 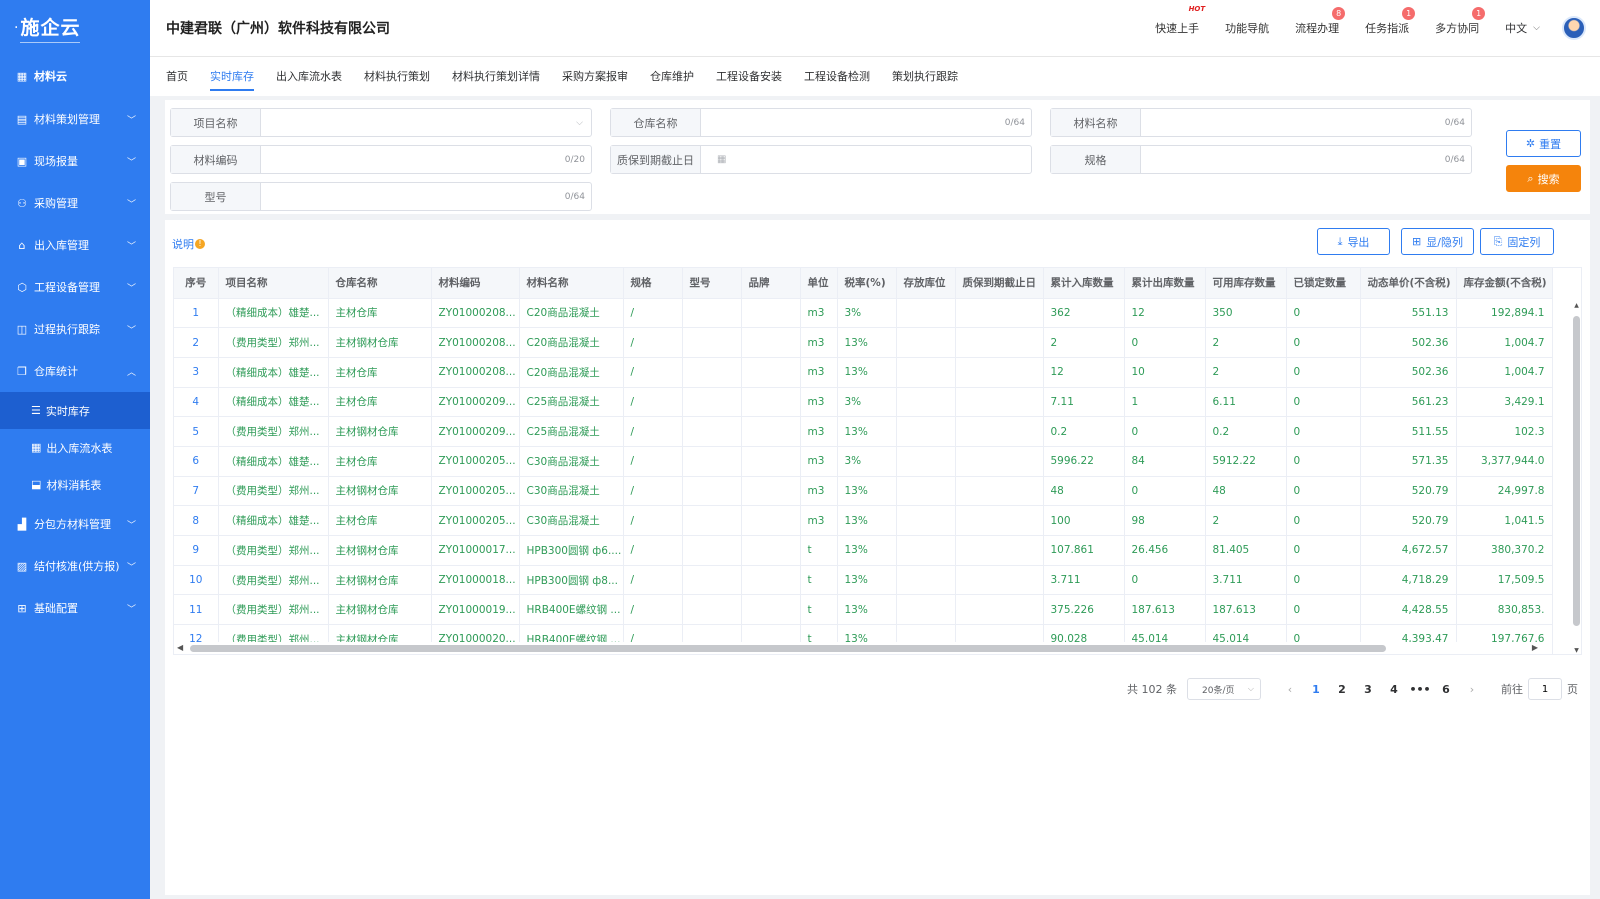 What do you see at coordinates (1446, 689) in the screenshot?
I see `page-number: 6` at bounding box center [1446, 689].